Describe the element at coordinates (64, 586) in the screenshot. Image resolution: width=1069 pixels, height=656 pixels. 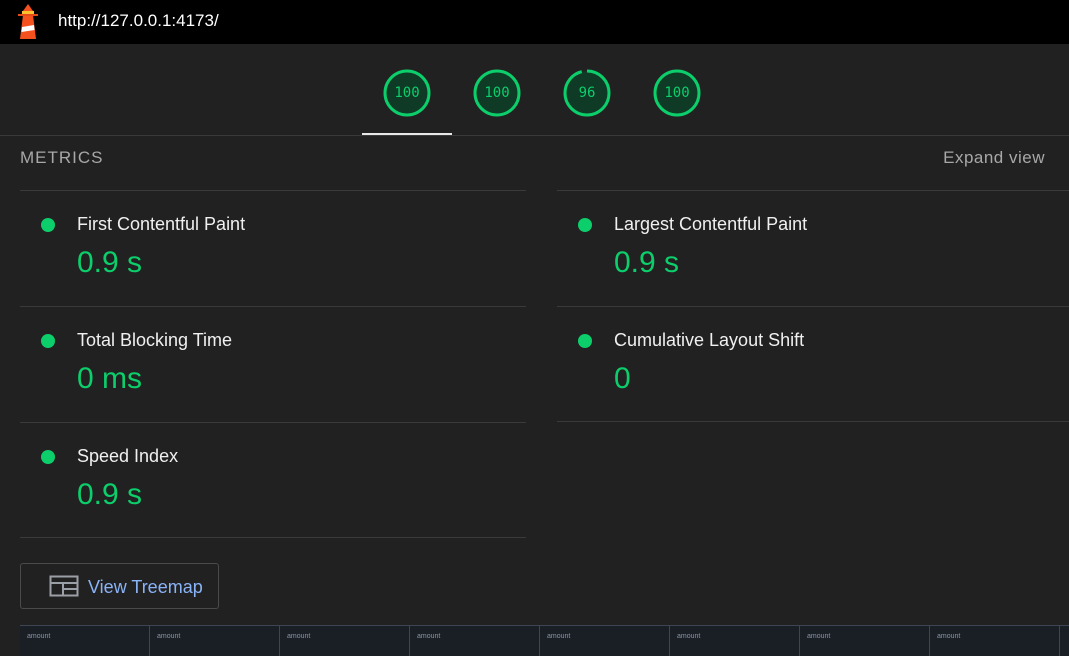
I see `treemap-icon` at that location.